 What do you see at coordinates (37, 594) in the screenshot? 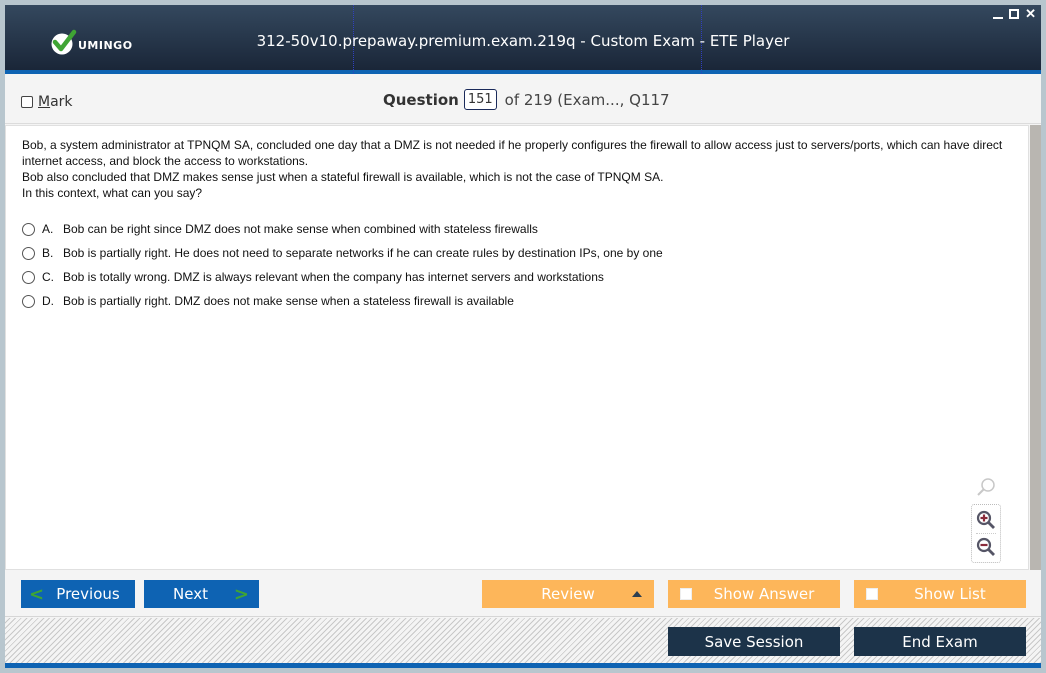
I see `chevron-left-icon: <` at bounding box center [37, 594].